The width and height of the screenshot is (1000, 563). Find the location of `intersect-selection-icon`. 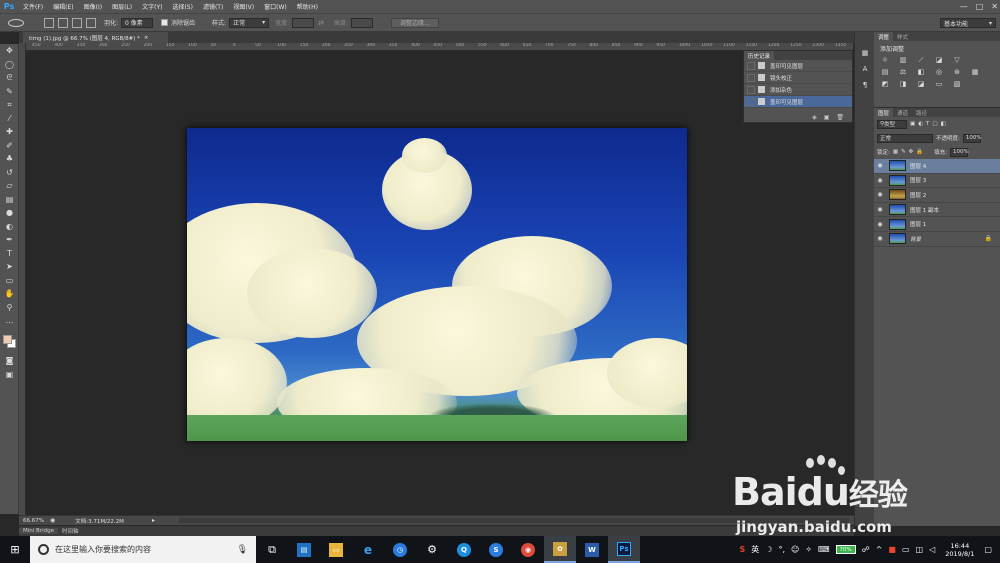

intersect-selection-icon is located at coordinates (91, 22).